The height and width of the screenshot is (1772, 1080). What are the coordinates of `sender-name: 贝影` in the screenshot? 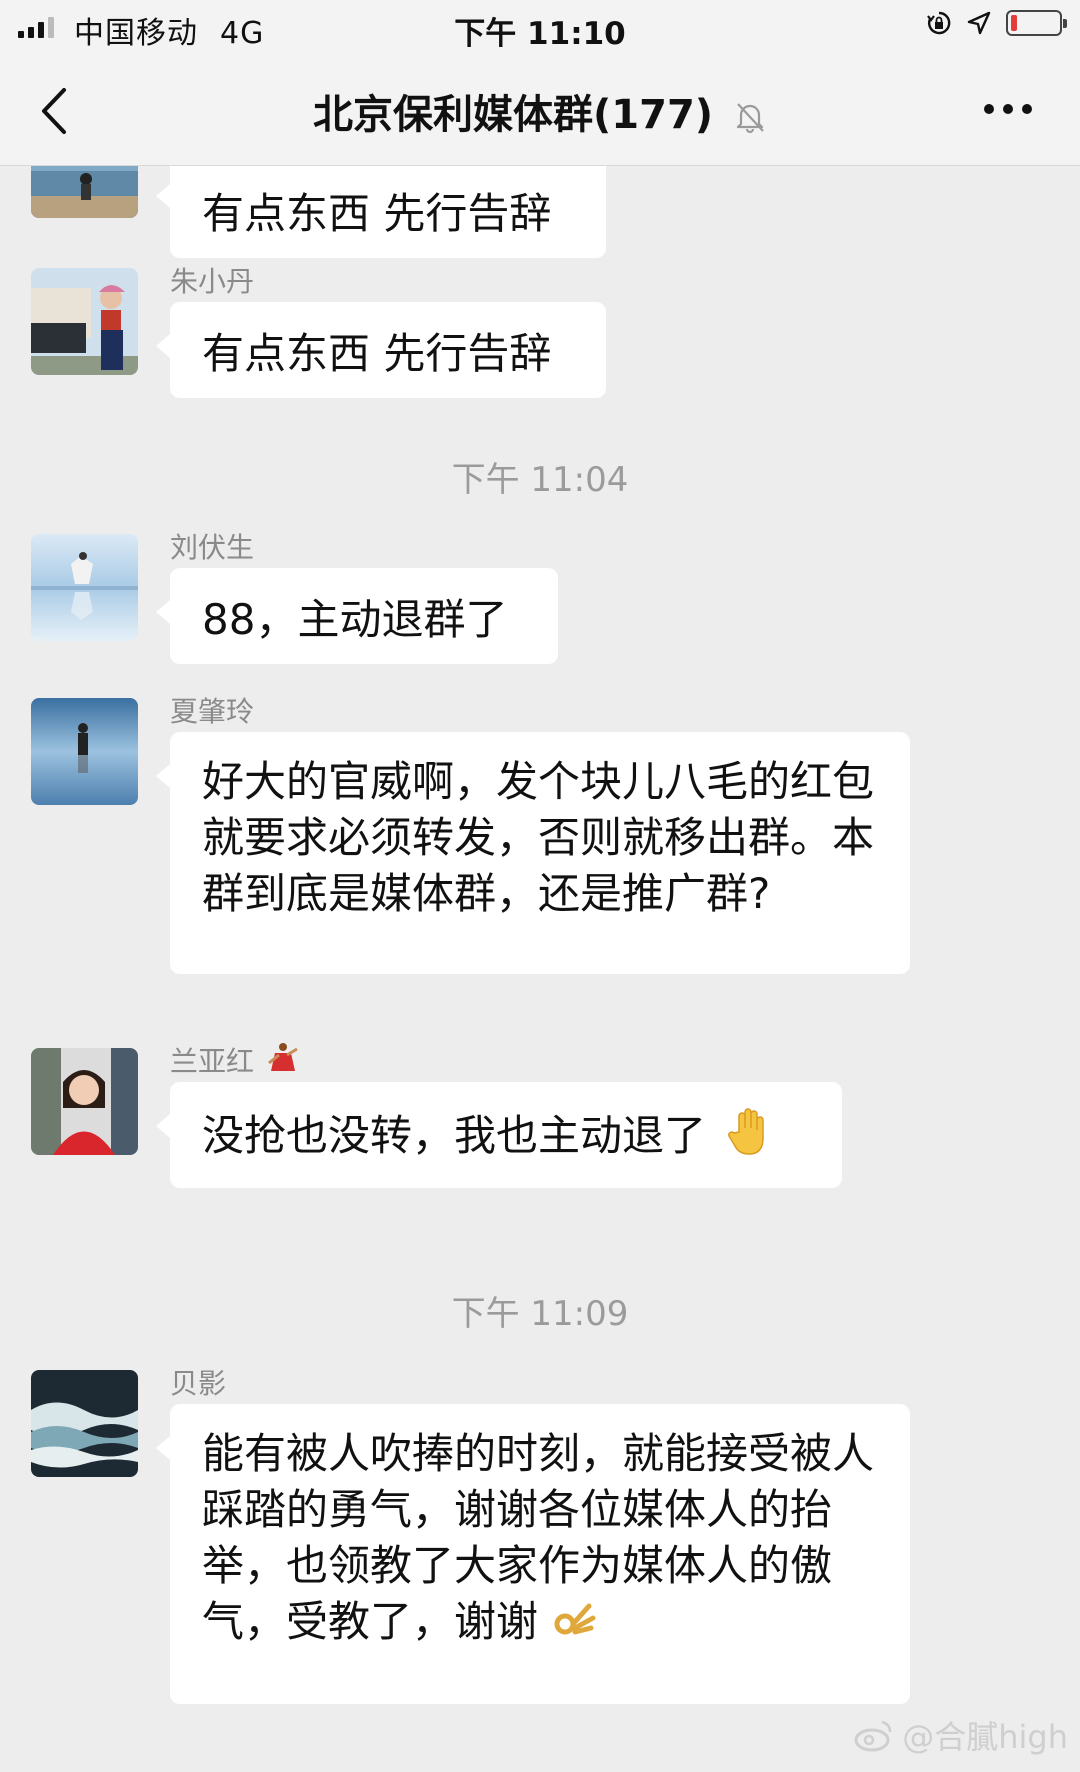 It's located at (198, 1383).